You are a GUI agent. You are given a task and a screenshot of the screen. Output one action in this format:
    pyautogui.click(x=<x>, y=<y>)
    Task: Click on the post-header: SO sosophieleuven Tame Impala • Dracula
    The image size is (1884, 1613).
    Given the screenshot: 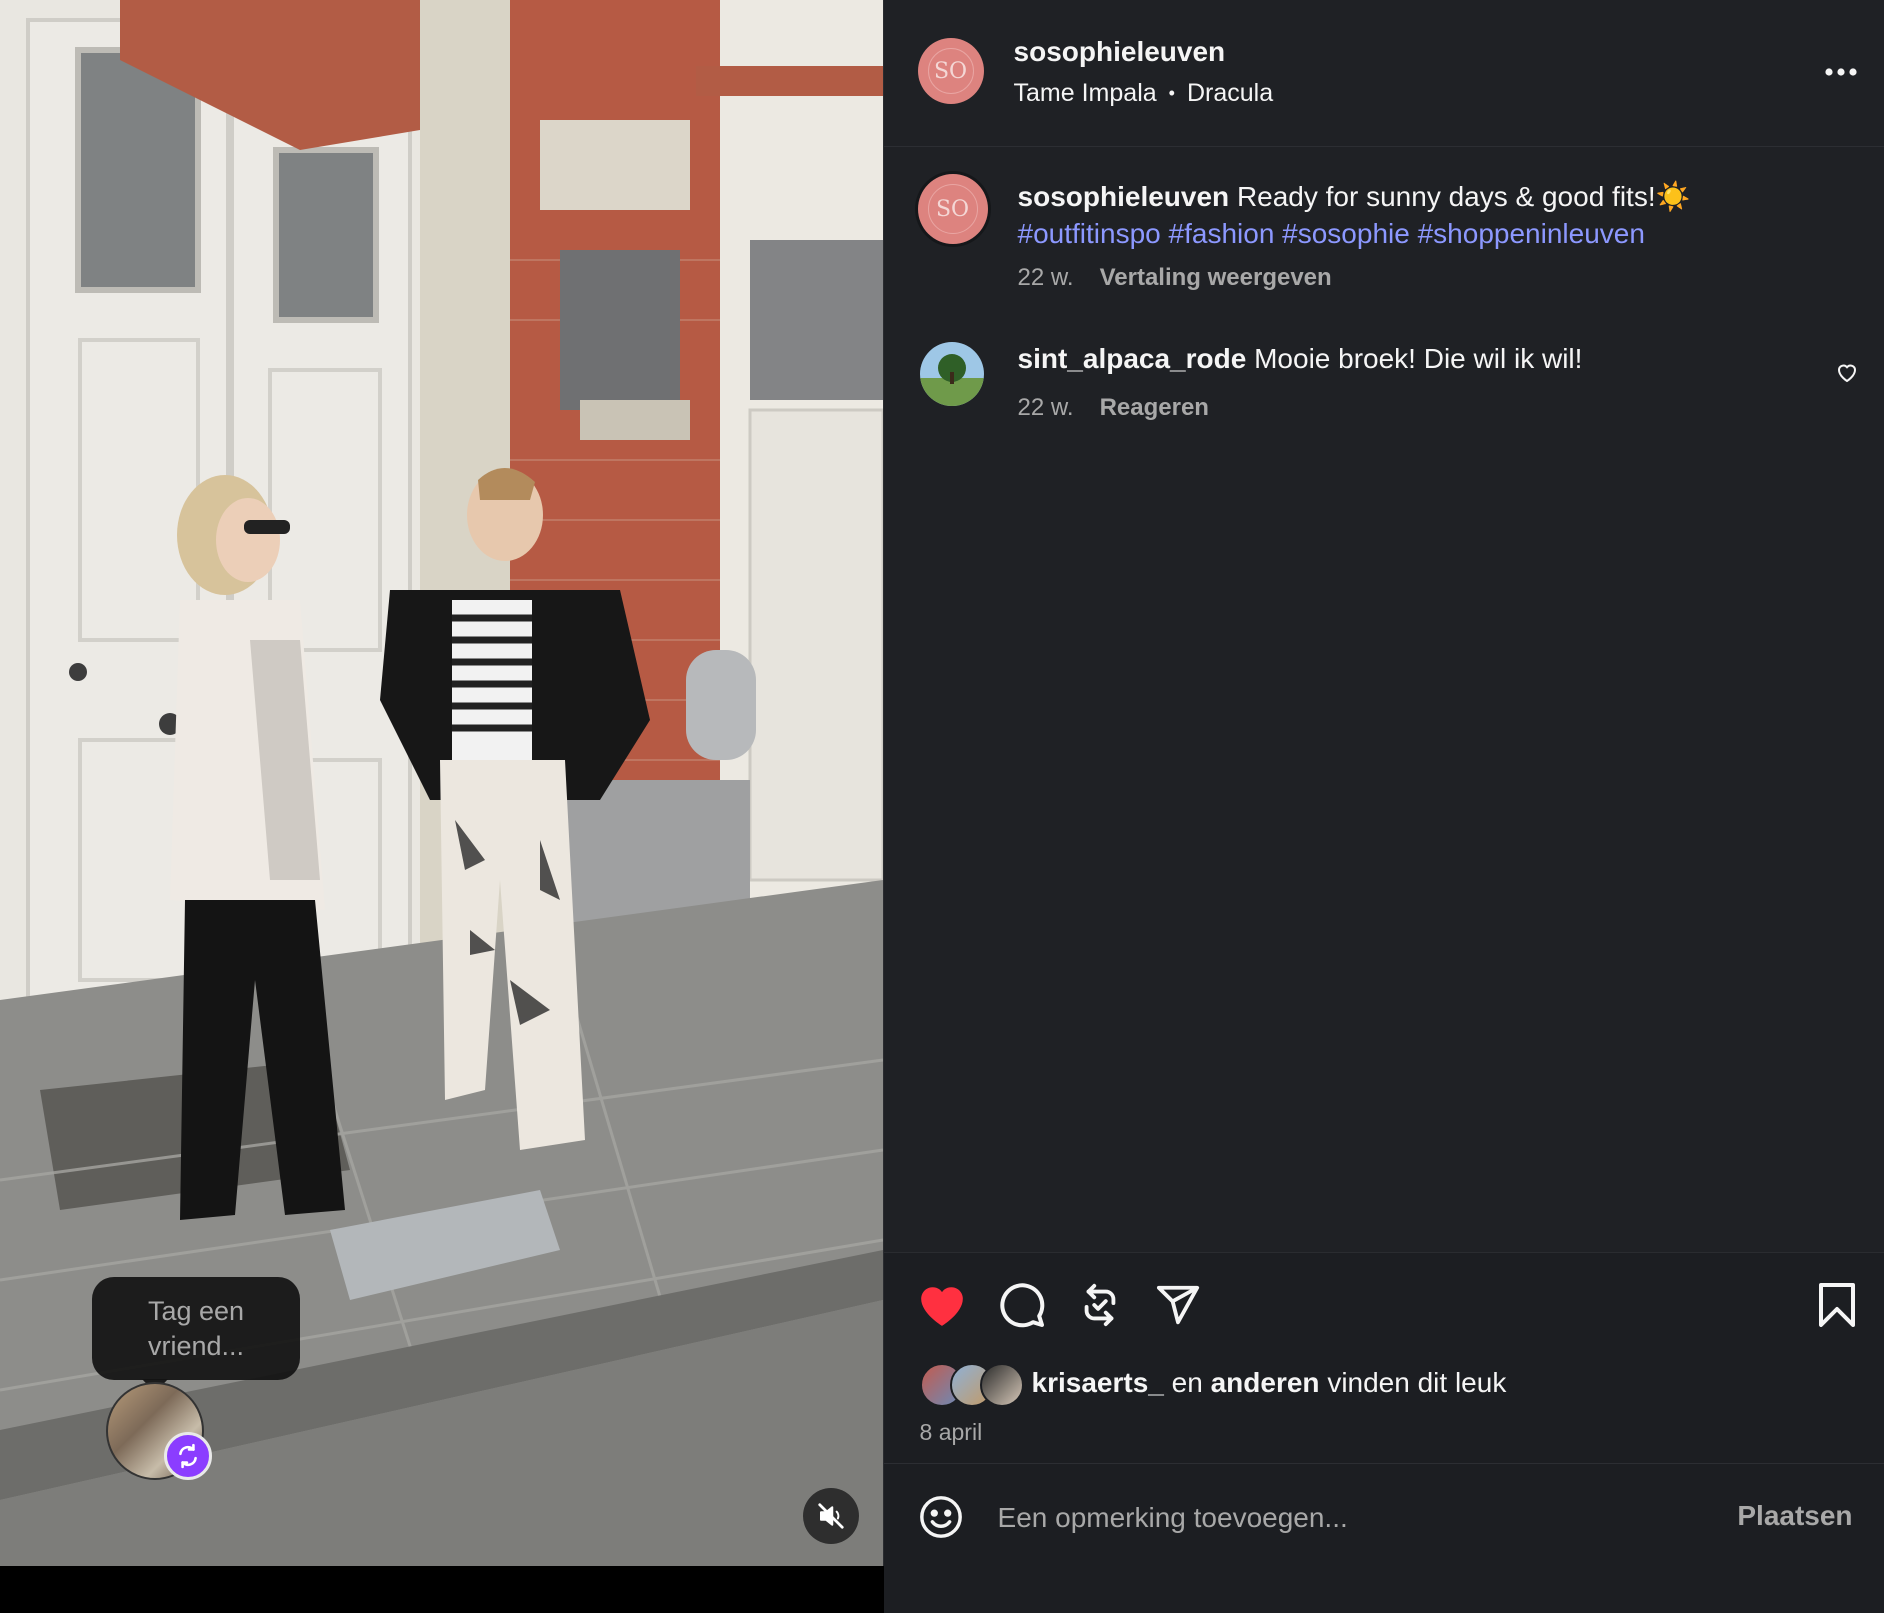 What is the action you would take?
    pyautogui.click(x=1383, y=73)
    